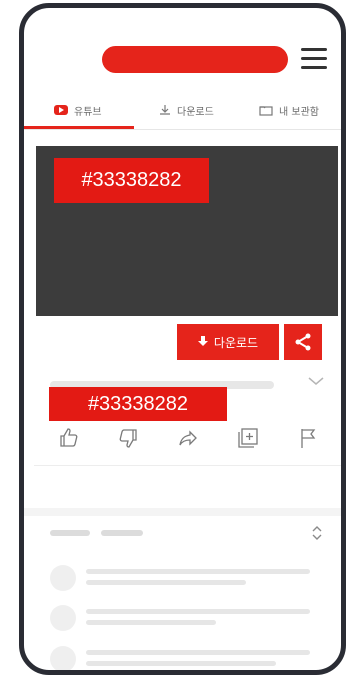 The height and width of the screenshot is (679, 353). I want to click on folder-icon, so click(266, 110).